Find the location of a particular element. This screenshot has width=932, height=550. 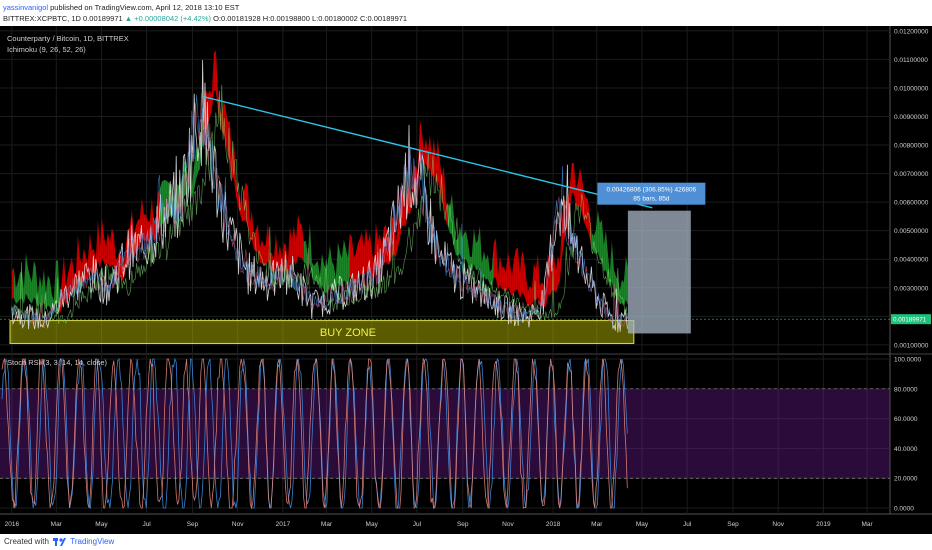

price-tick-label: 0.01200000 is located at coordinates (911, 31).